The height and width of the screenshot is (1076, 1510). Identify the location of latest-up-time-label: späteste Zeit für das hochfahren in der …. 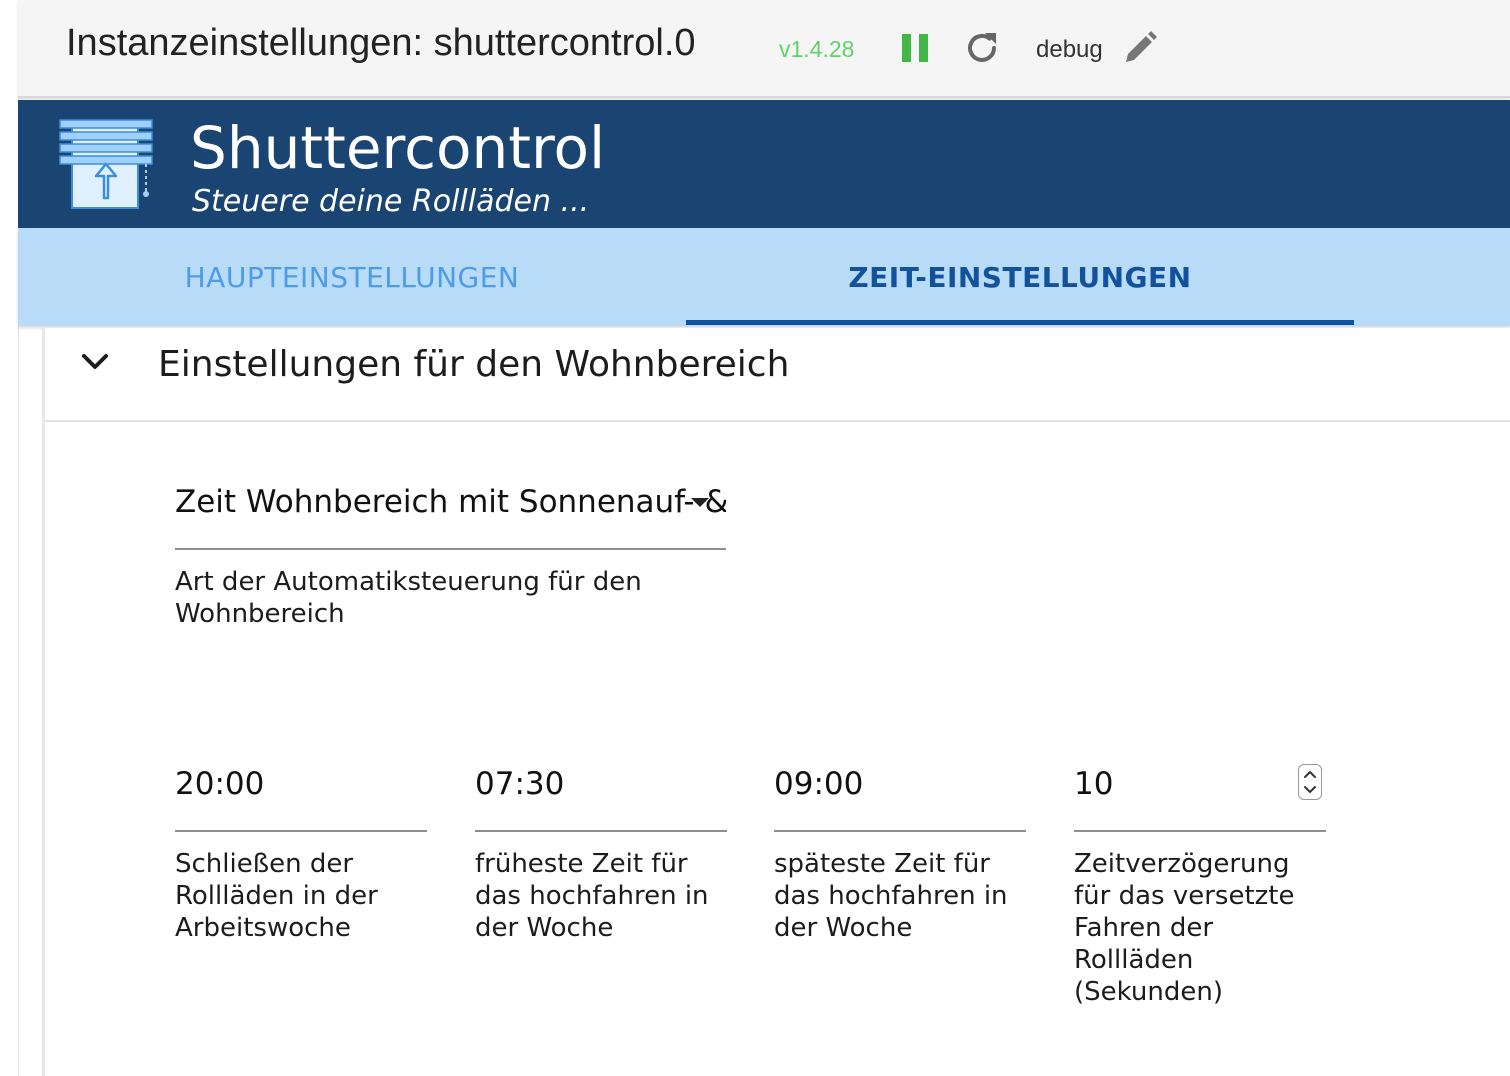
(891, 896).